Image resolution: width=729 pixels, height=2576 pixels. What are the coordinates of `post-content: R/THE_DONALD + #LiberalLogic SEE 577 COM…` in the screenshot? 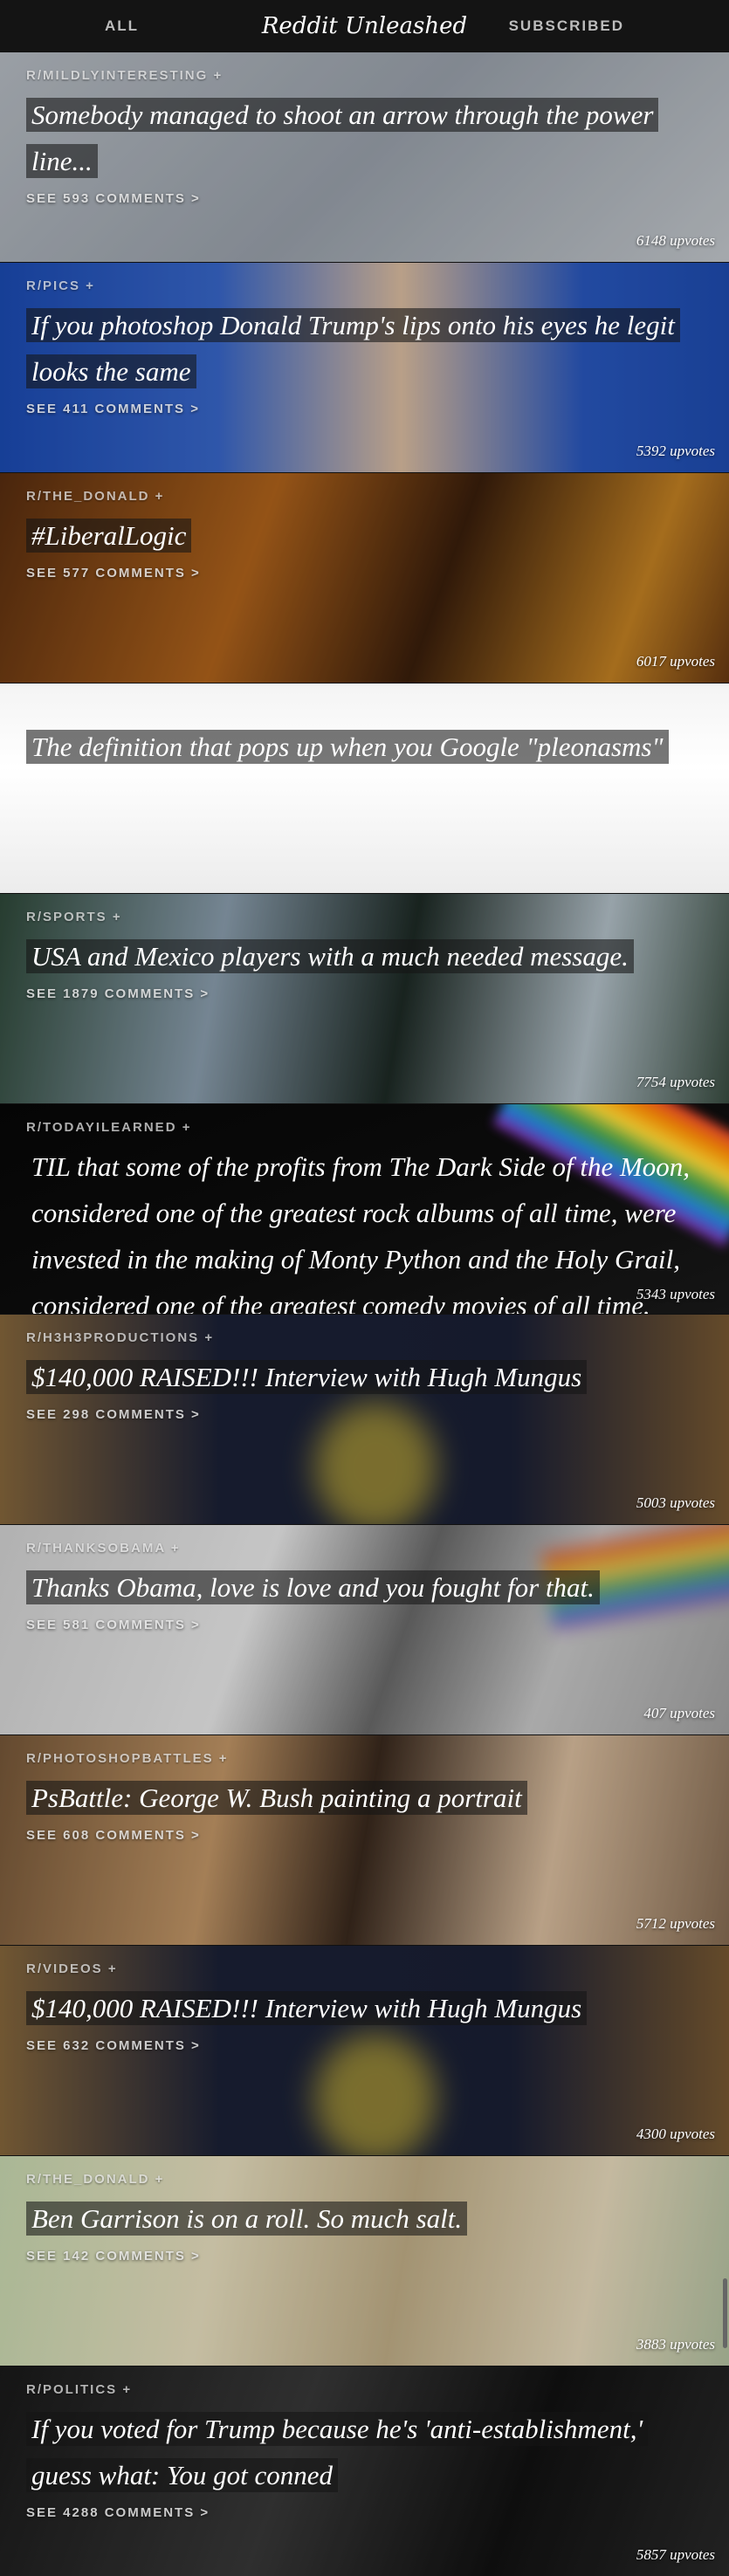 It's located at (362, 534).